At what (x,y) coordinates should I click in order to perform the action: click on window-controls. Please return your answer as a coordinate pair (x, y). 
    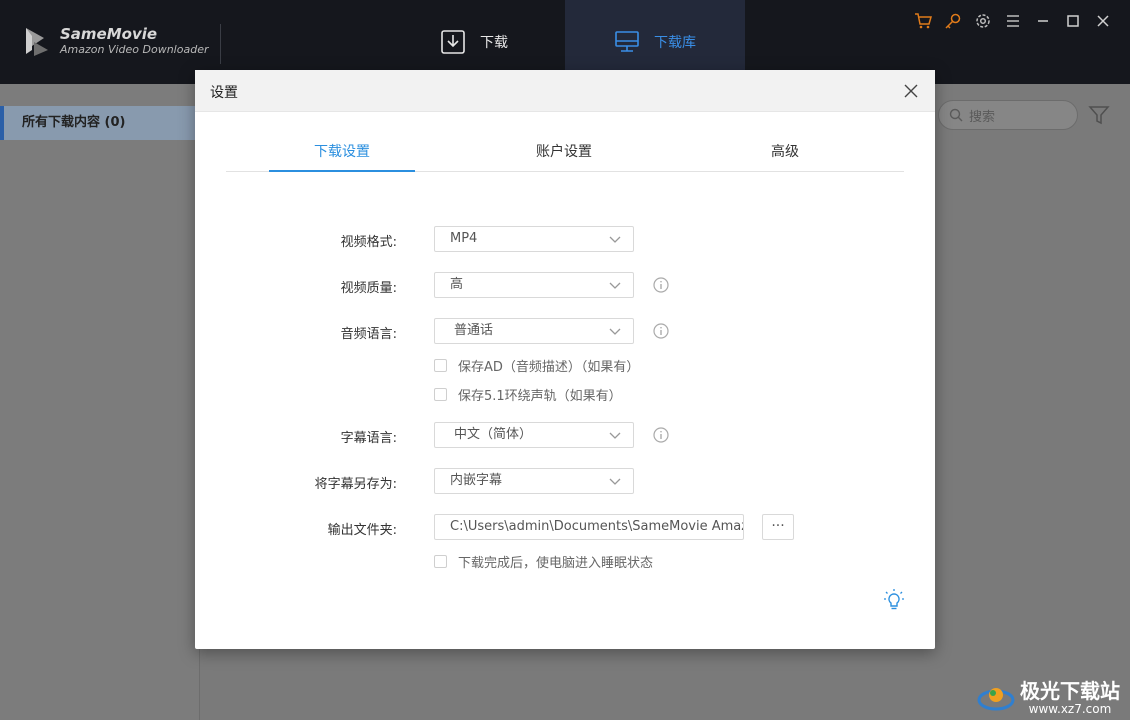
    Looking at the image, I should click on (1013, 21).